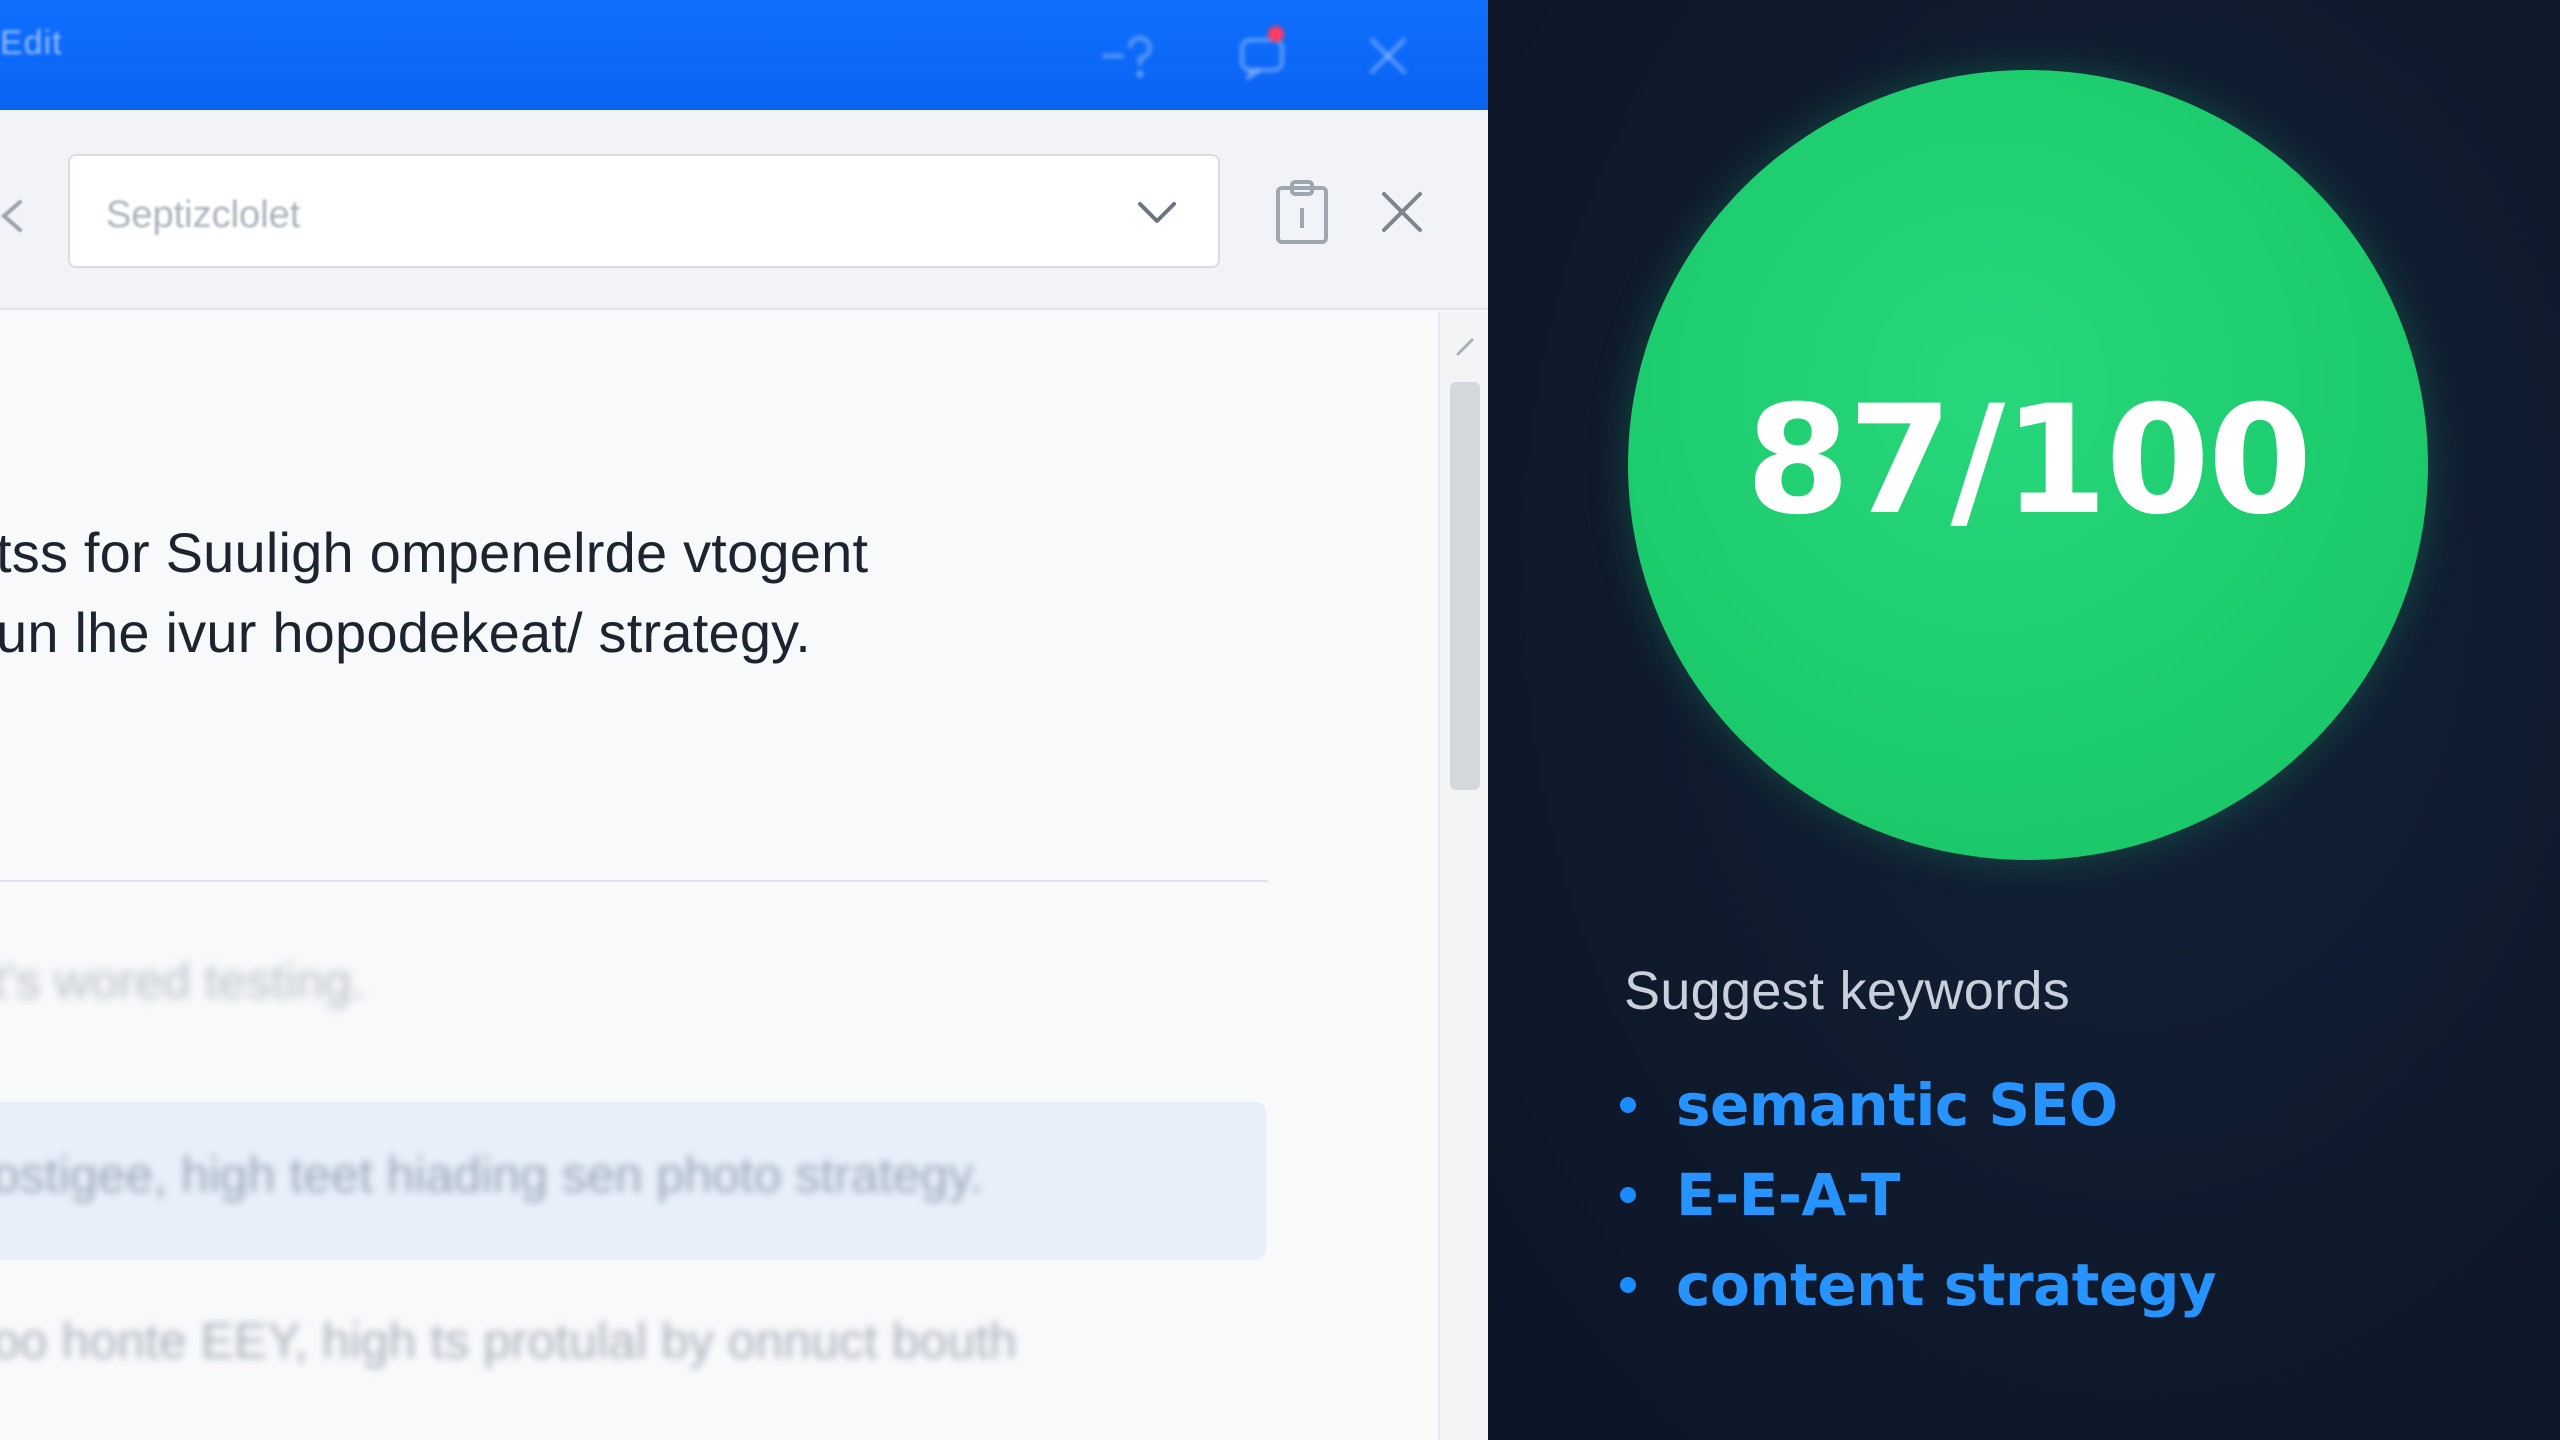 This screenshot has width=2560, height=1440. I want to click on scrollbar-thumb, so click(1465, 586).